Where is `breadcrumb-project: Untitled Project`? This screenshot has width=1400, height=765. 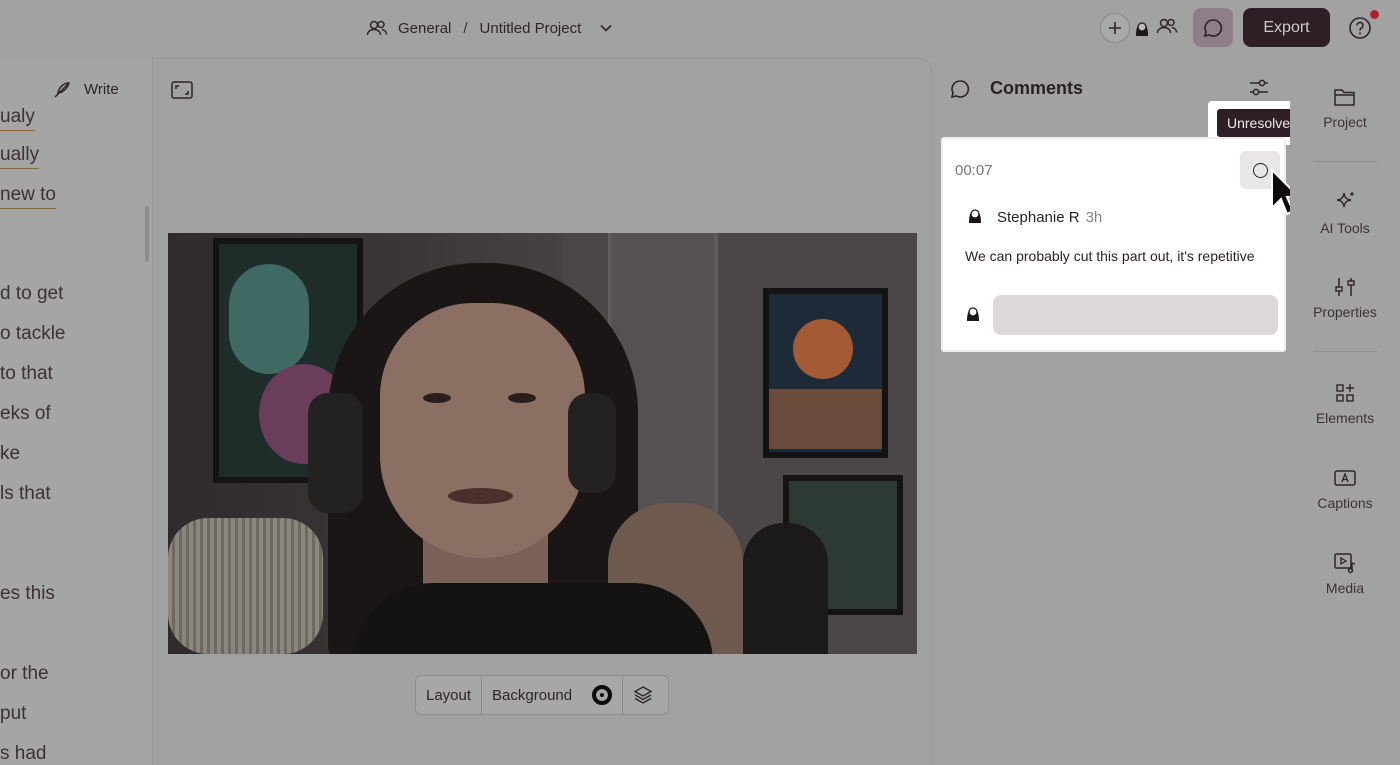
breadcrumb-project: Untitled Project is located at coordinates (531, 28).